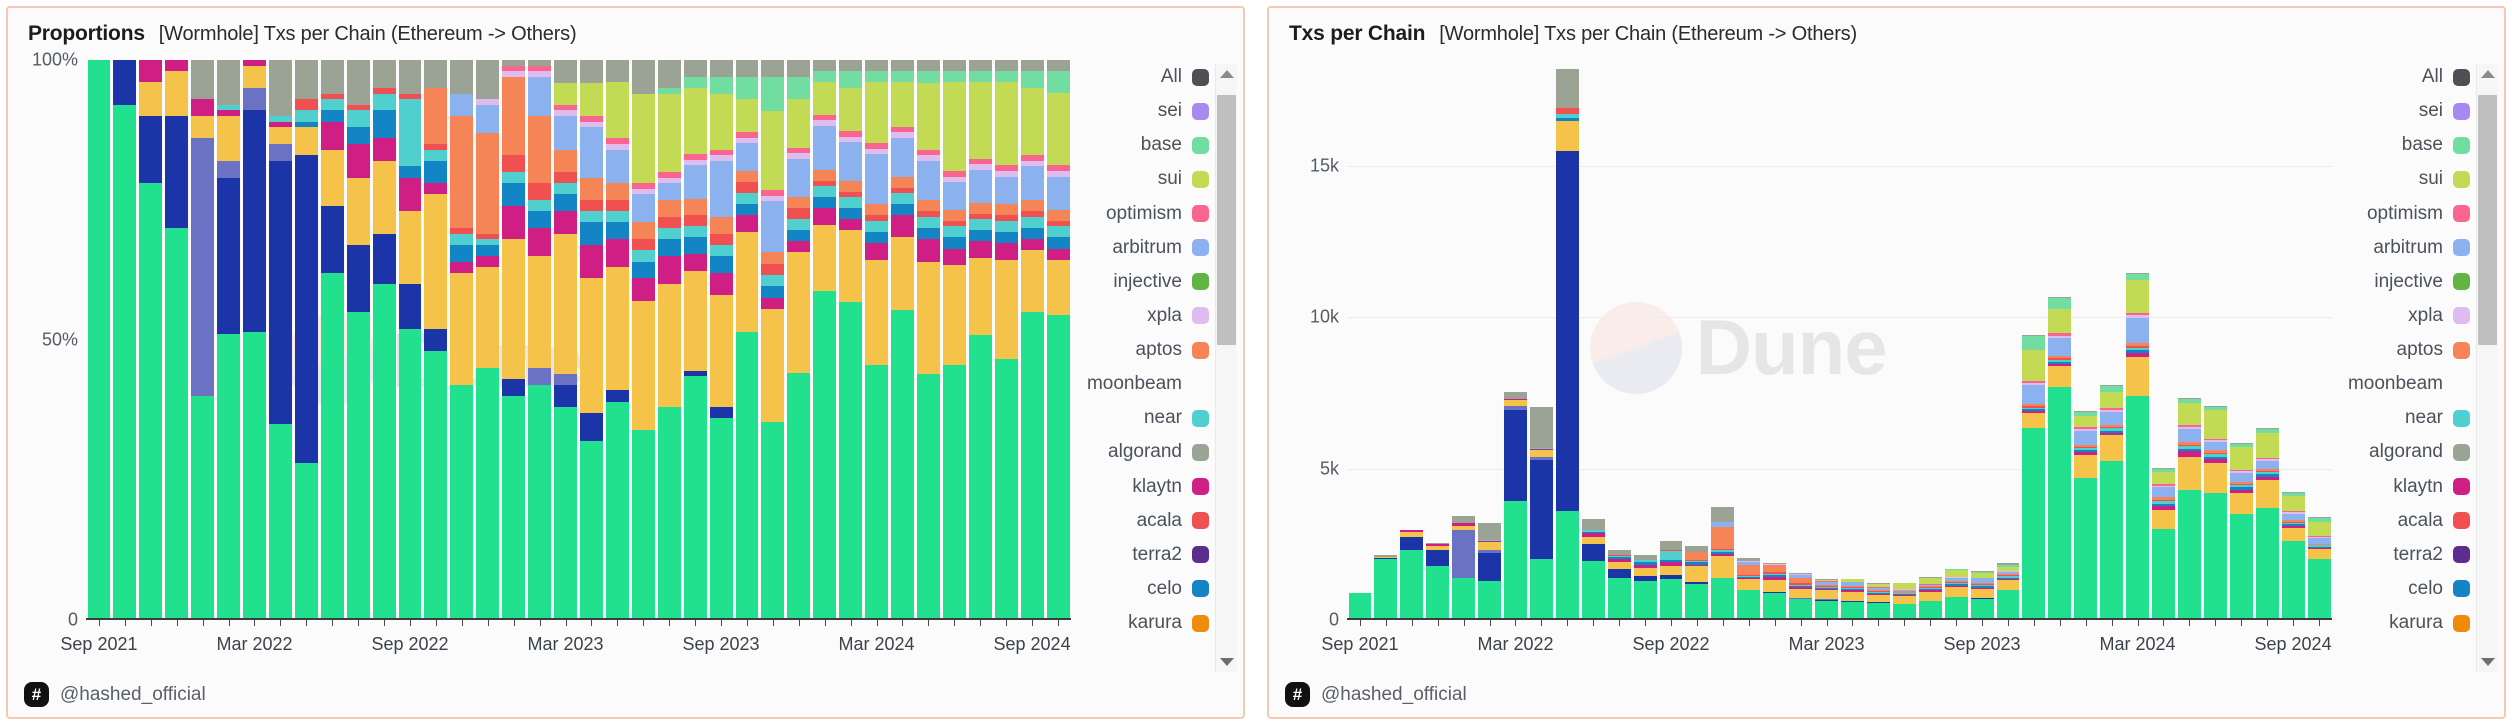 This screenshot has height=723, width=2512. I want to click on legend-item-algorand: algorand, so click(2419, 452).